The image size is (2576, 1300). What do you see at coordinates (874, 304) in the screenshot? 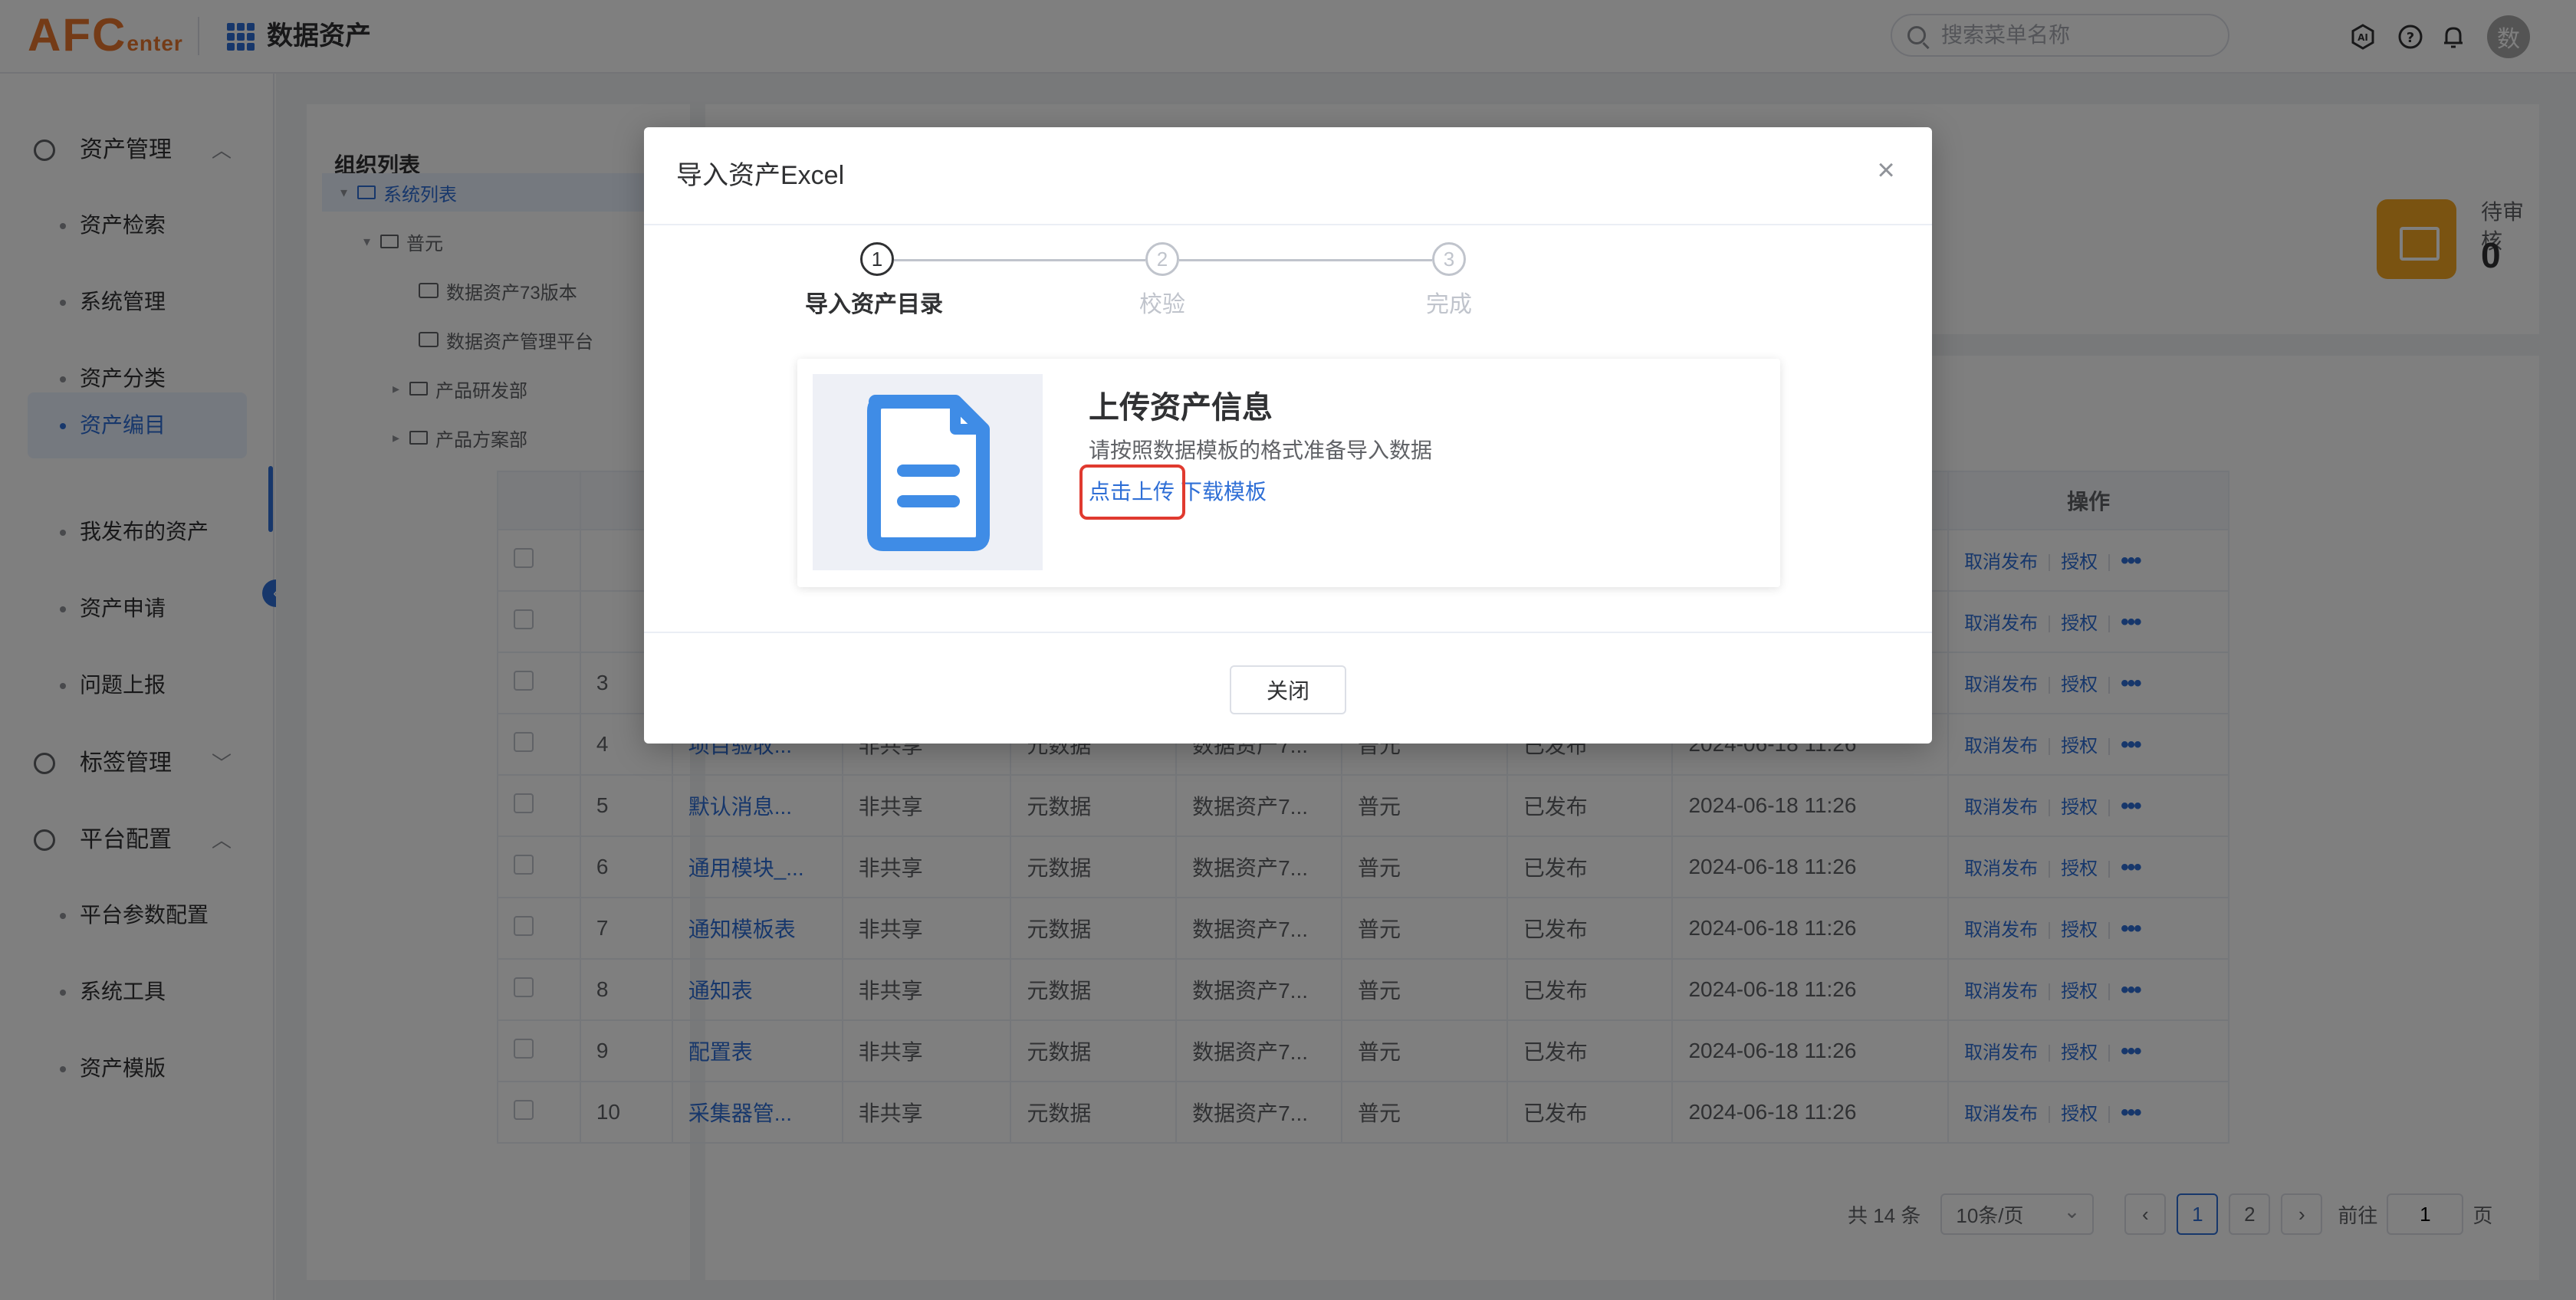
I see `step-1-label: 导入资产目录` at bounding box center [874, 304].